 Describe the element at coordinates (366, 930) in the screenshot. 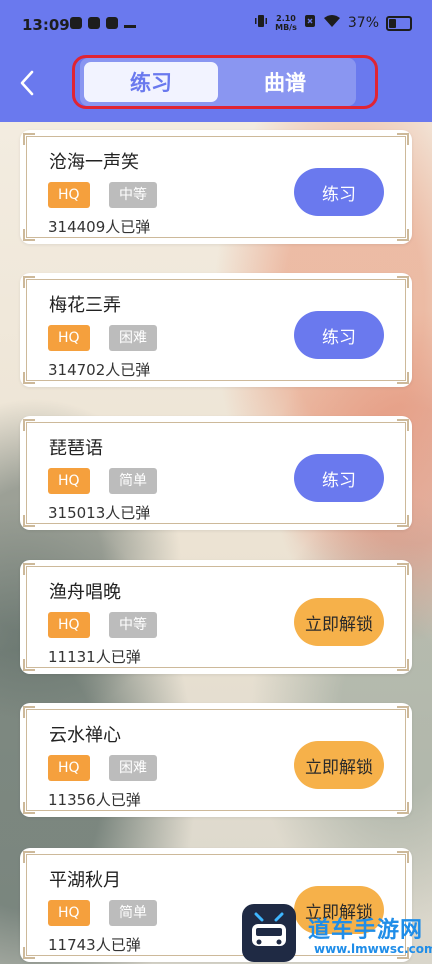

I see `watermark-text: 道车手游网` at that location.